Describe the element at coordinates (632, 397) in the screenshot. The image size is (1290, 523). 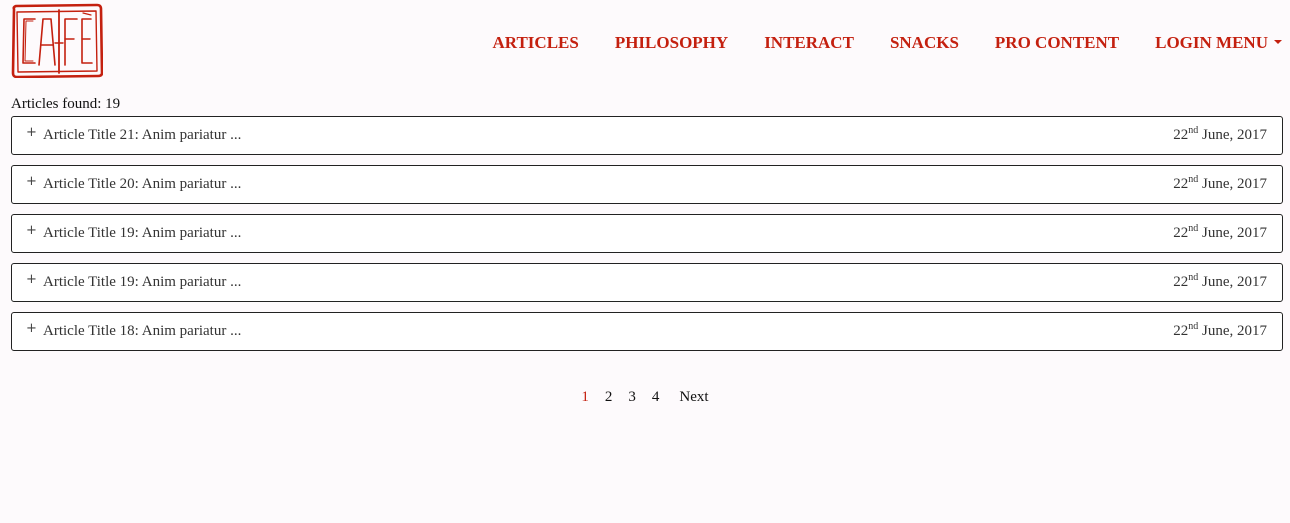
I see `page-link-3: 3` at that location.